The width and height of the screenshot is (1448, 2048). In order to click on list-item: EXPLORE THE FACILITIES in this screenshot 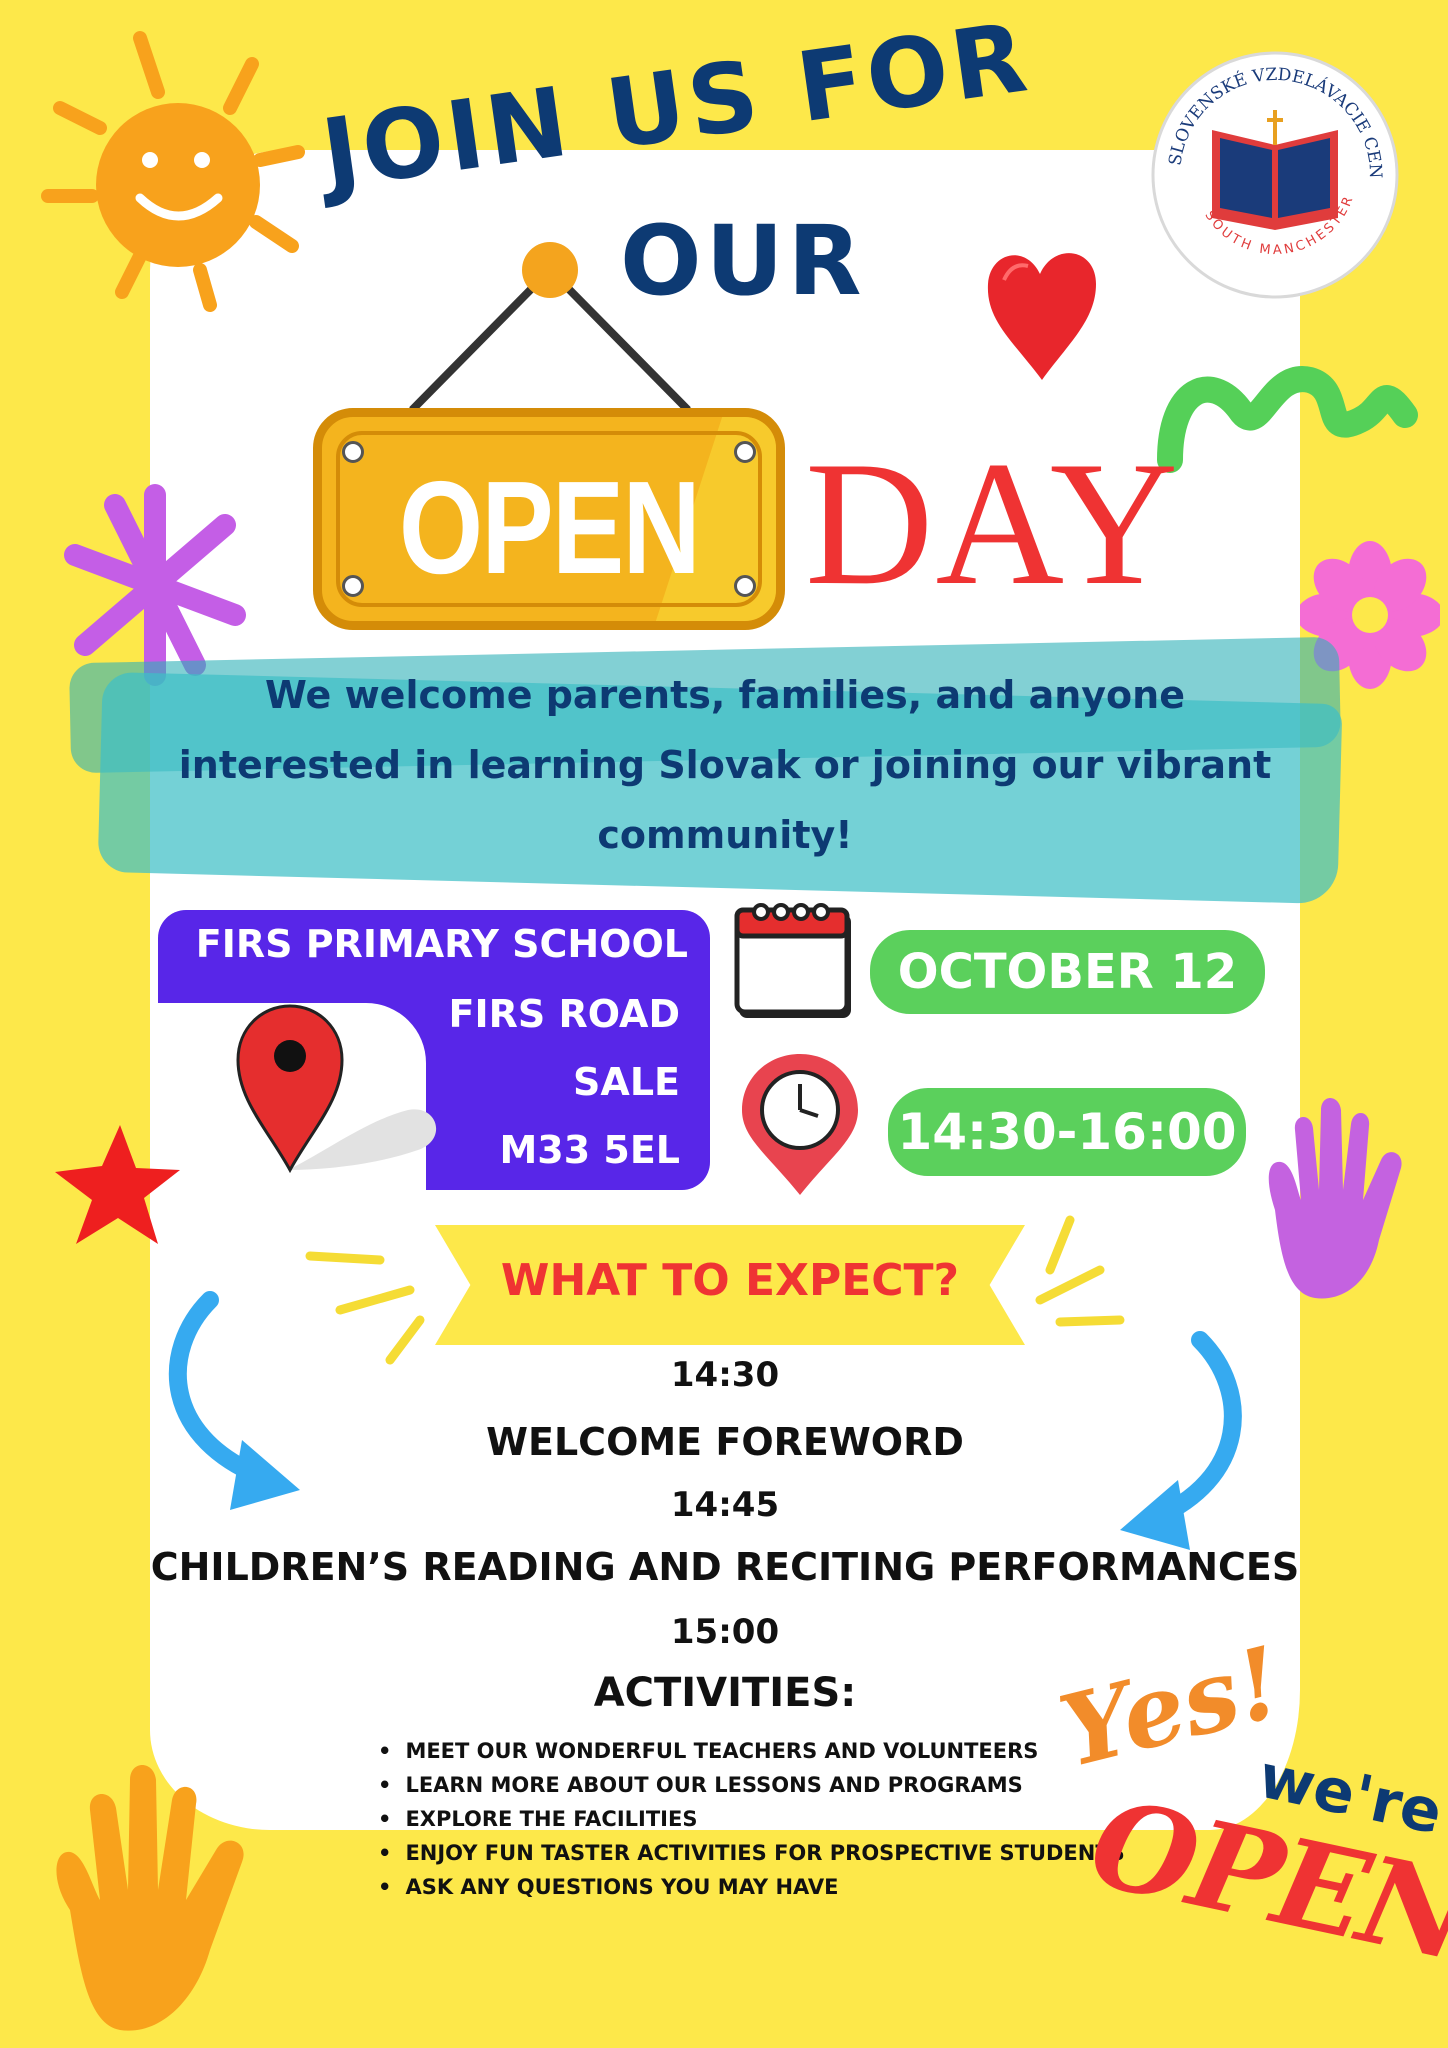, I will do `click(751, 1819)`.